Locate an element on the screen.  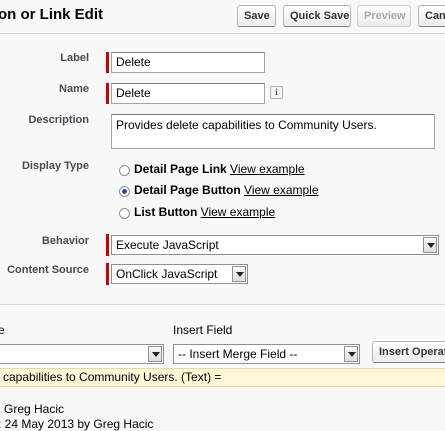
quick-save-button: Quick Save is located at coordinates (317, 16).